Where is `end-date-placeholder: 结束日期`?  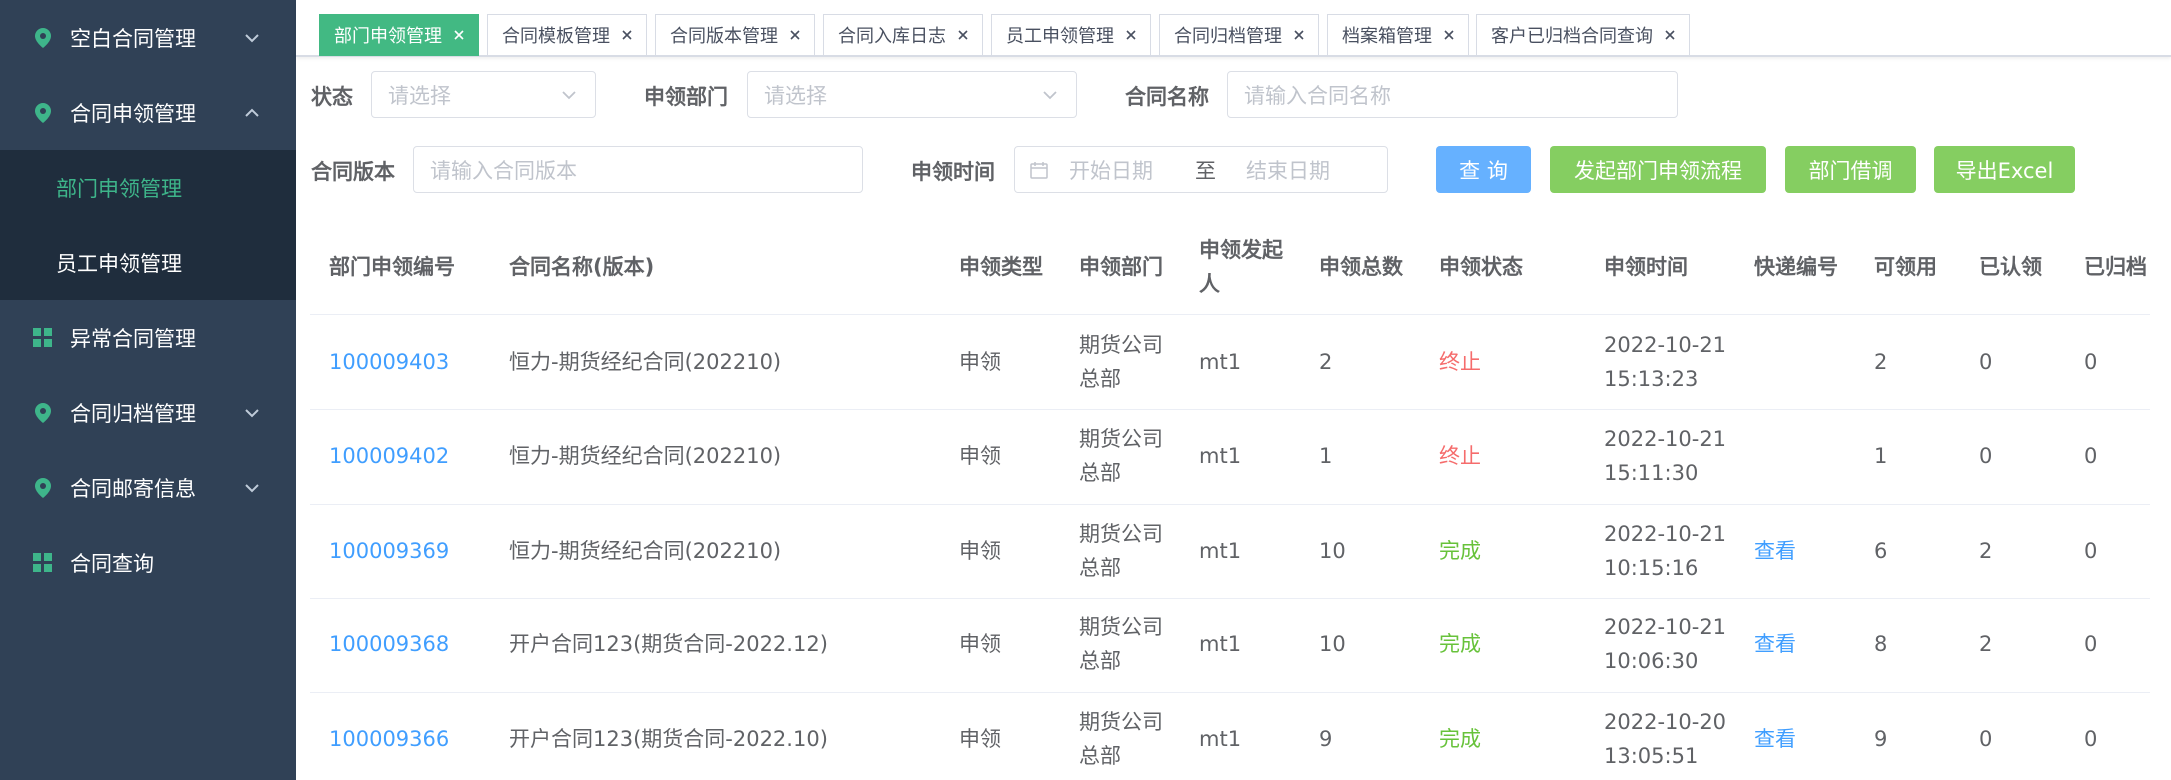 end-date-placeholder: 结束日期 is located at coordinates (1288, 170).